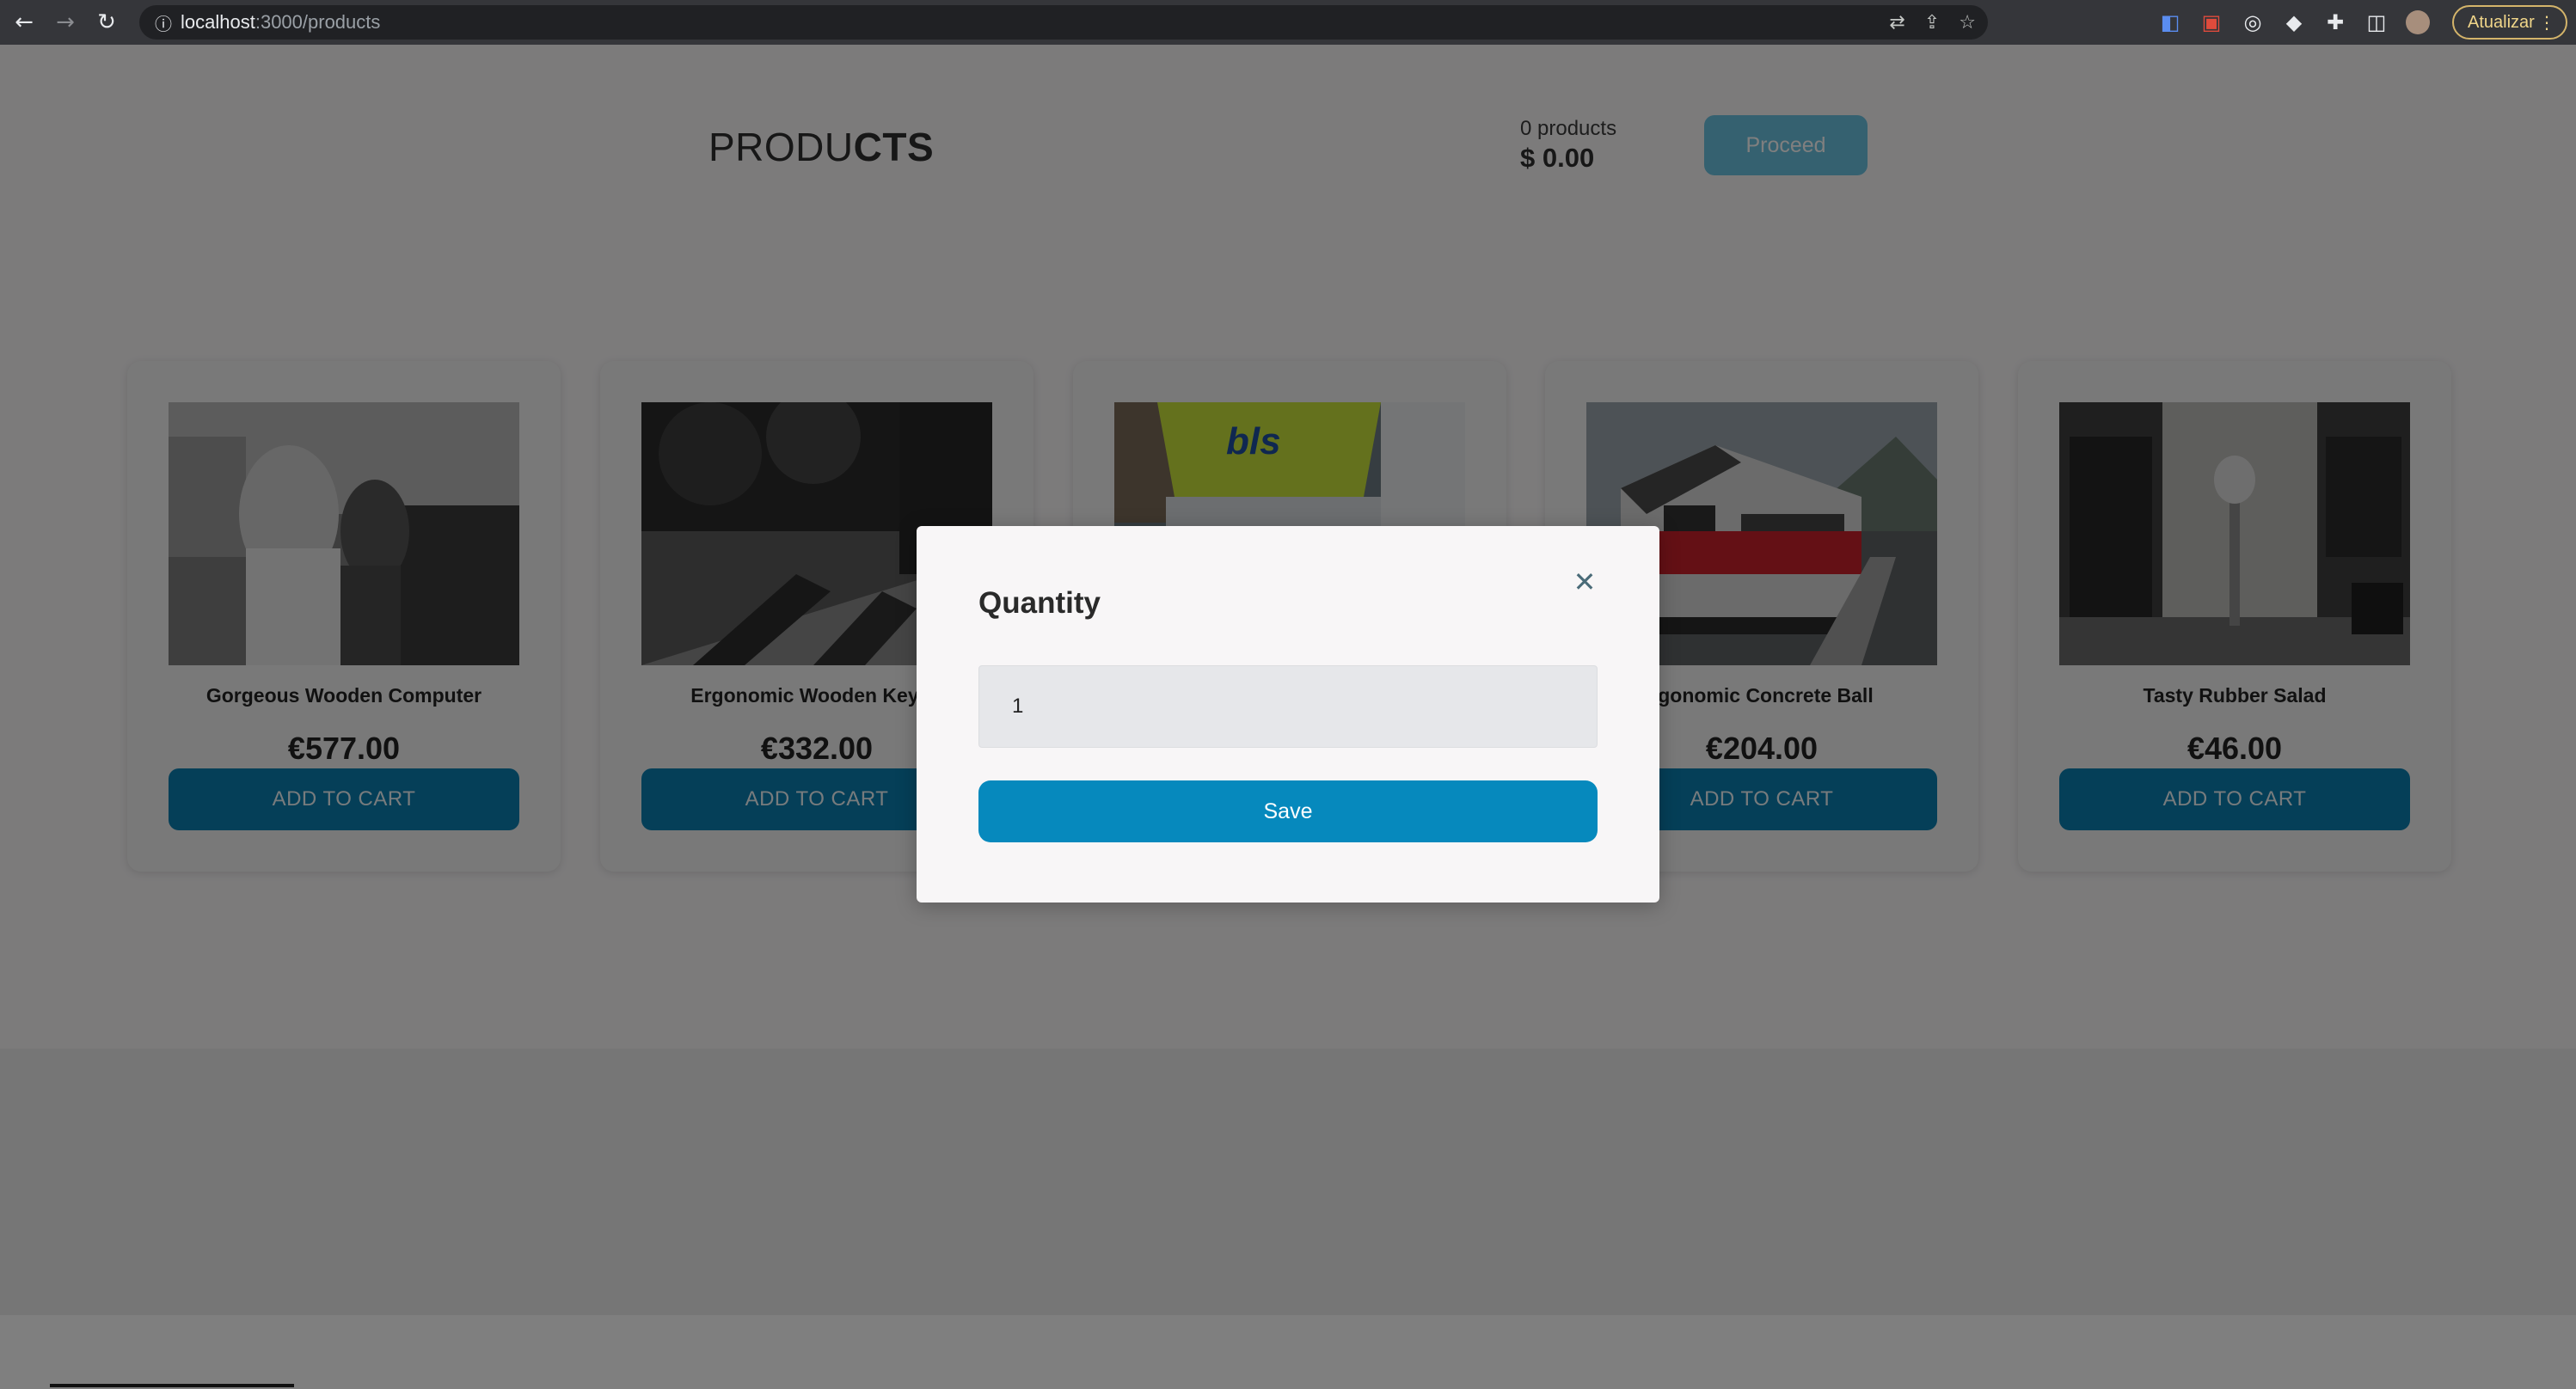 The height and width of the screenshot is (1389, 2576). I want to click on quantity-input, so click(1288, 707).